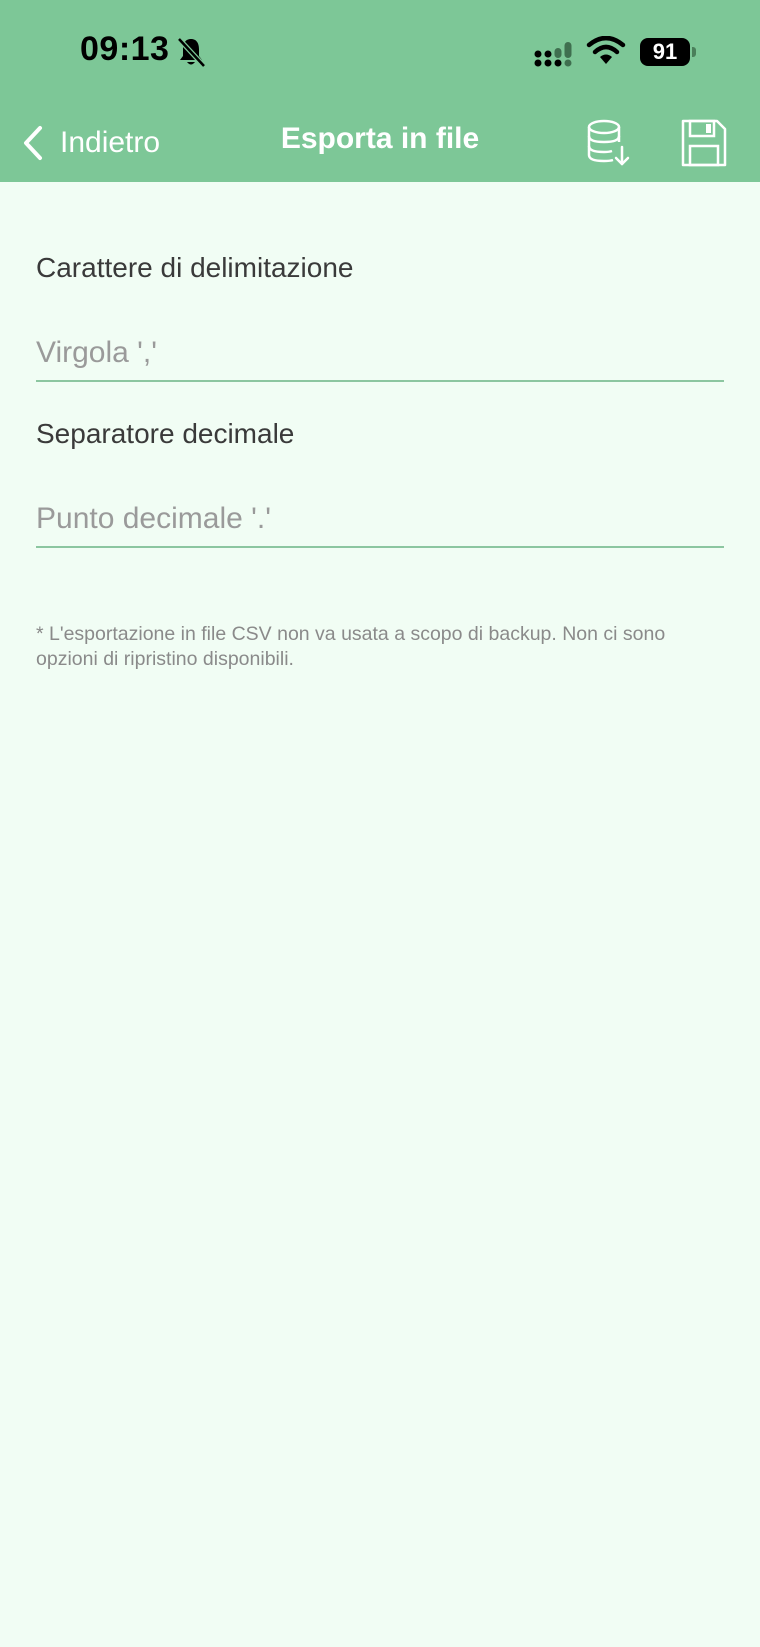 Image resolution: width=760 pixels, height=1647 pixels. What do you see at coordinates (694, 52) in the screenshot?
I see `battery-tip` at bounding box center [694, 52].